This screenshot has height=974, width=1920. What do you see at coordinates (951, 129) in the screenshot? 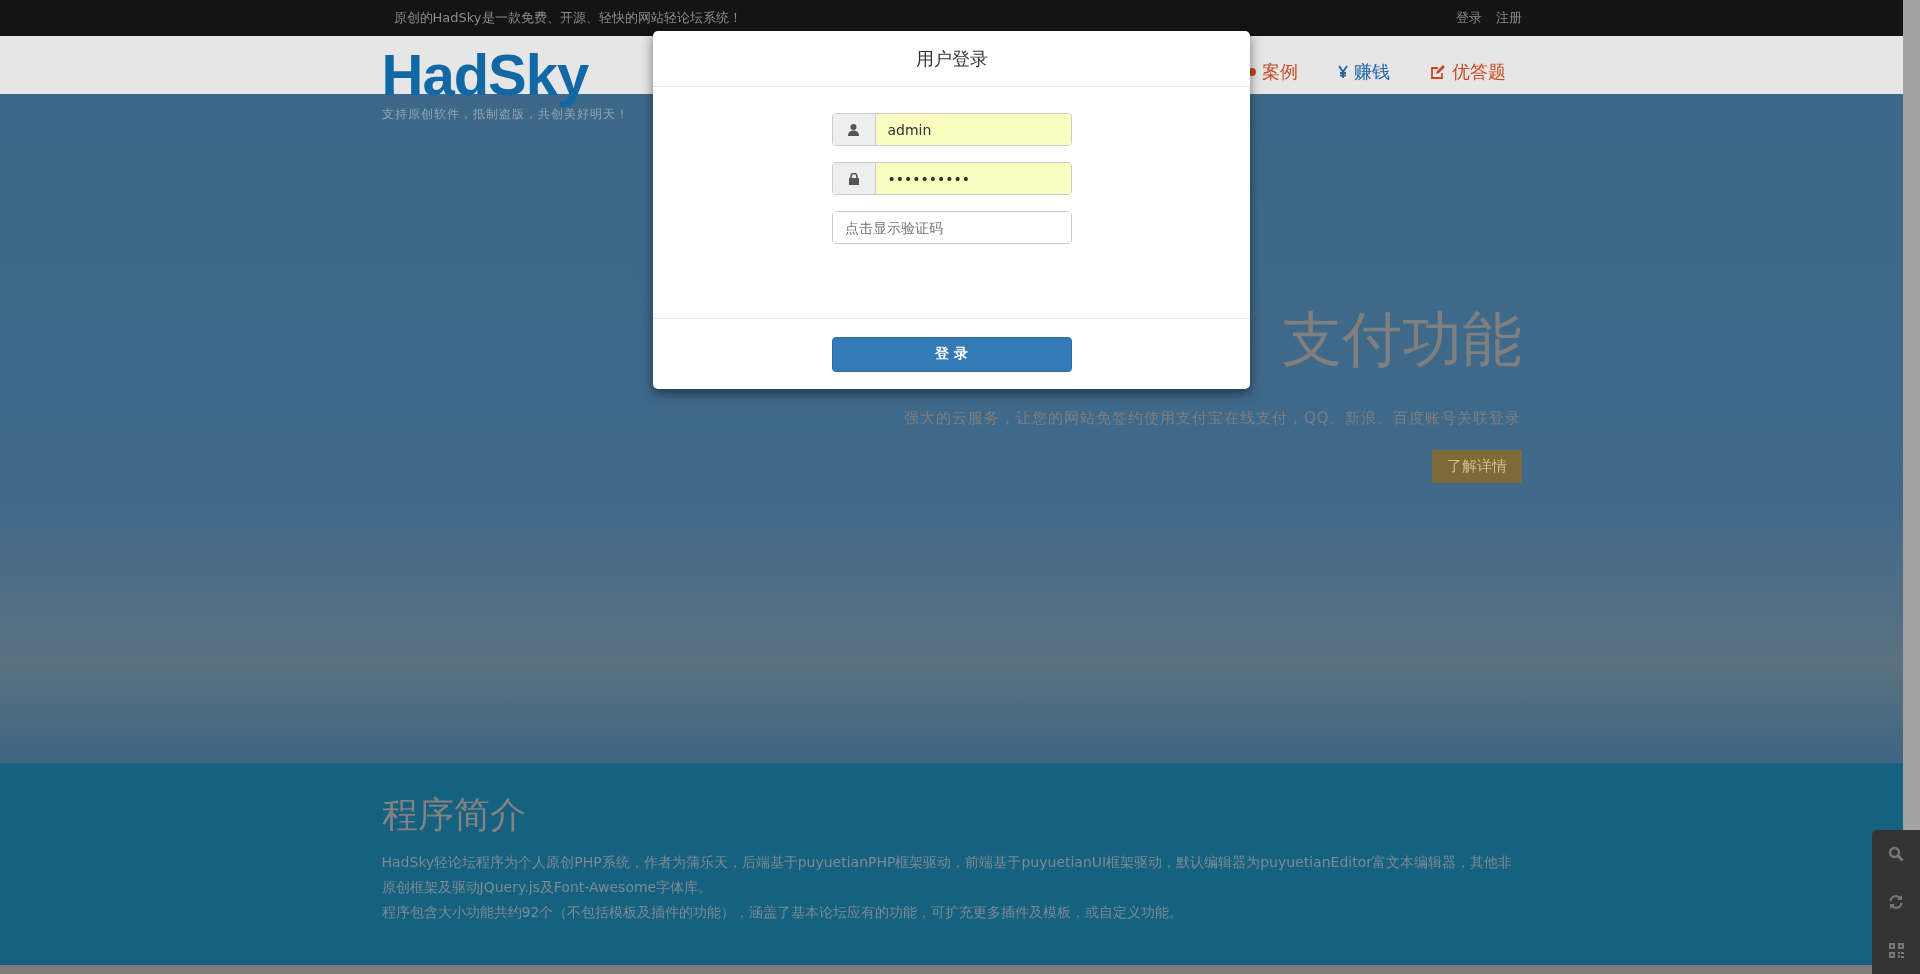
I see `username-field: admin` at bounding box center [951, 129].